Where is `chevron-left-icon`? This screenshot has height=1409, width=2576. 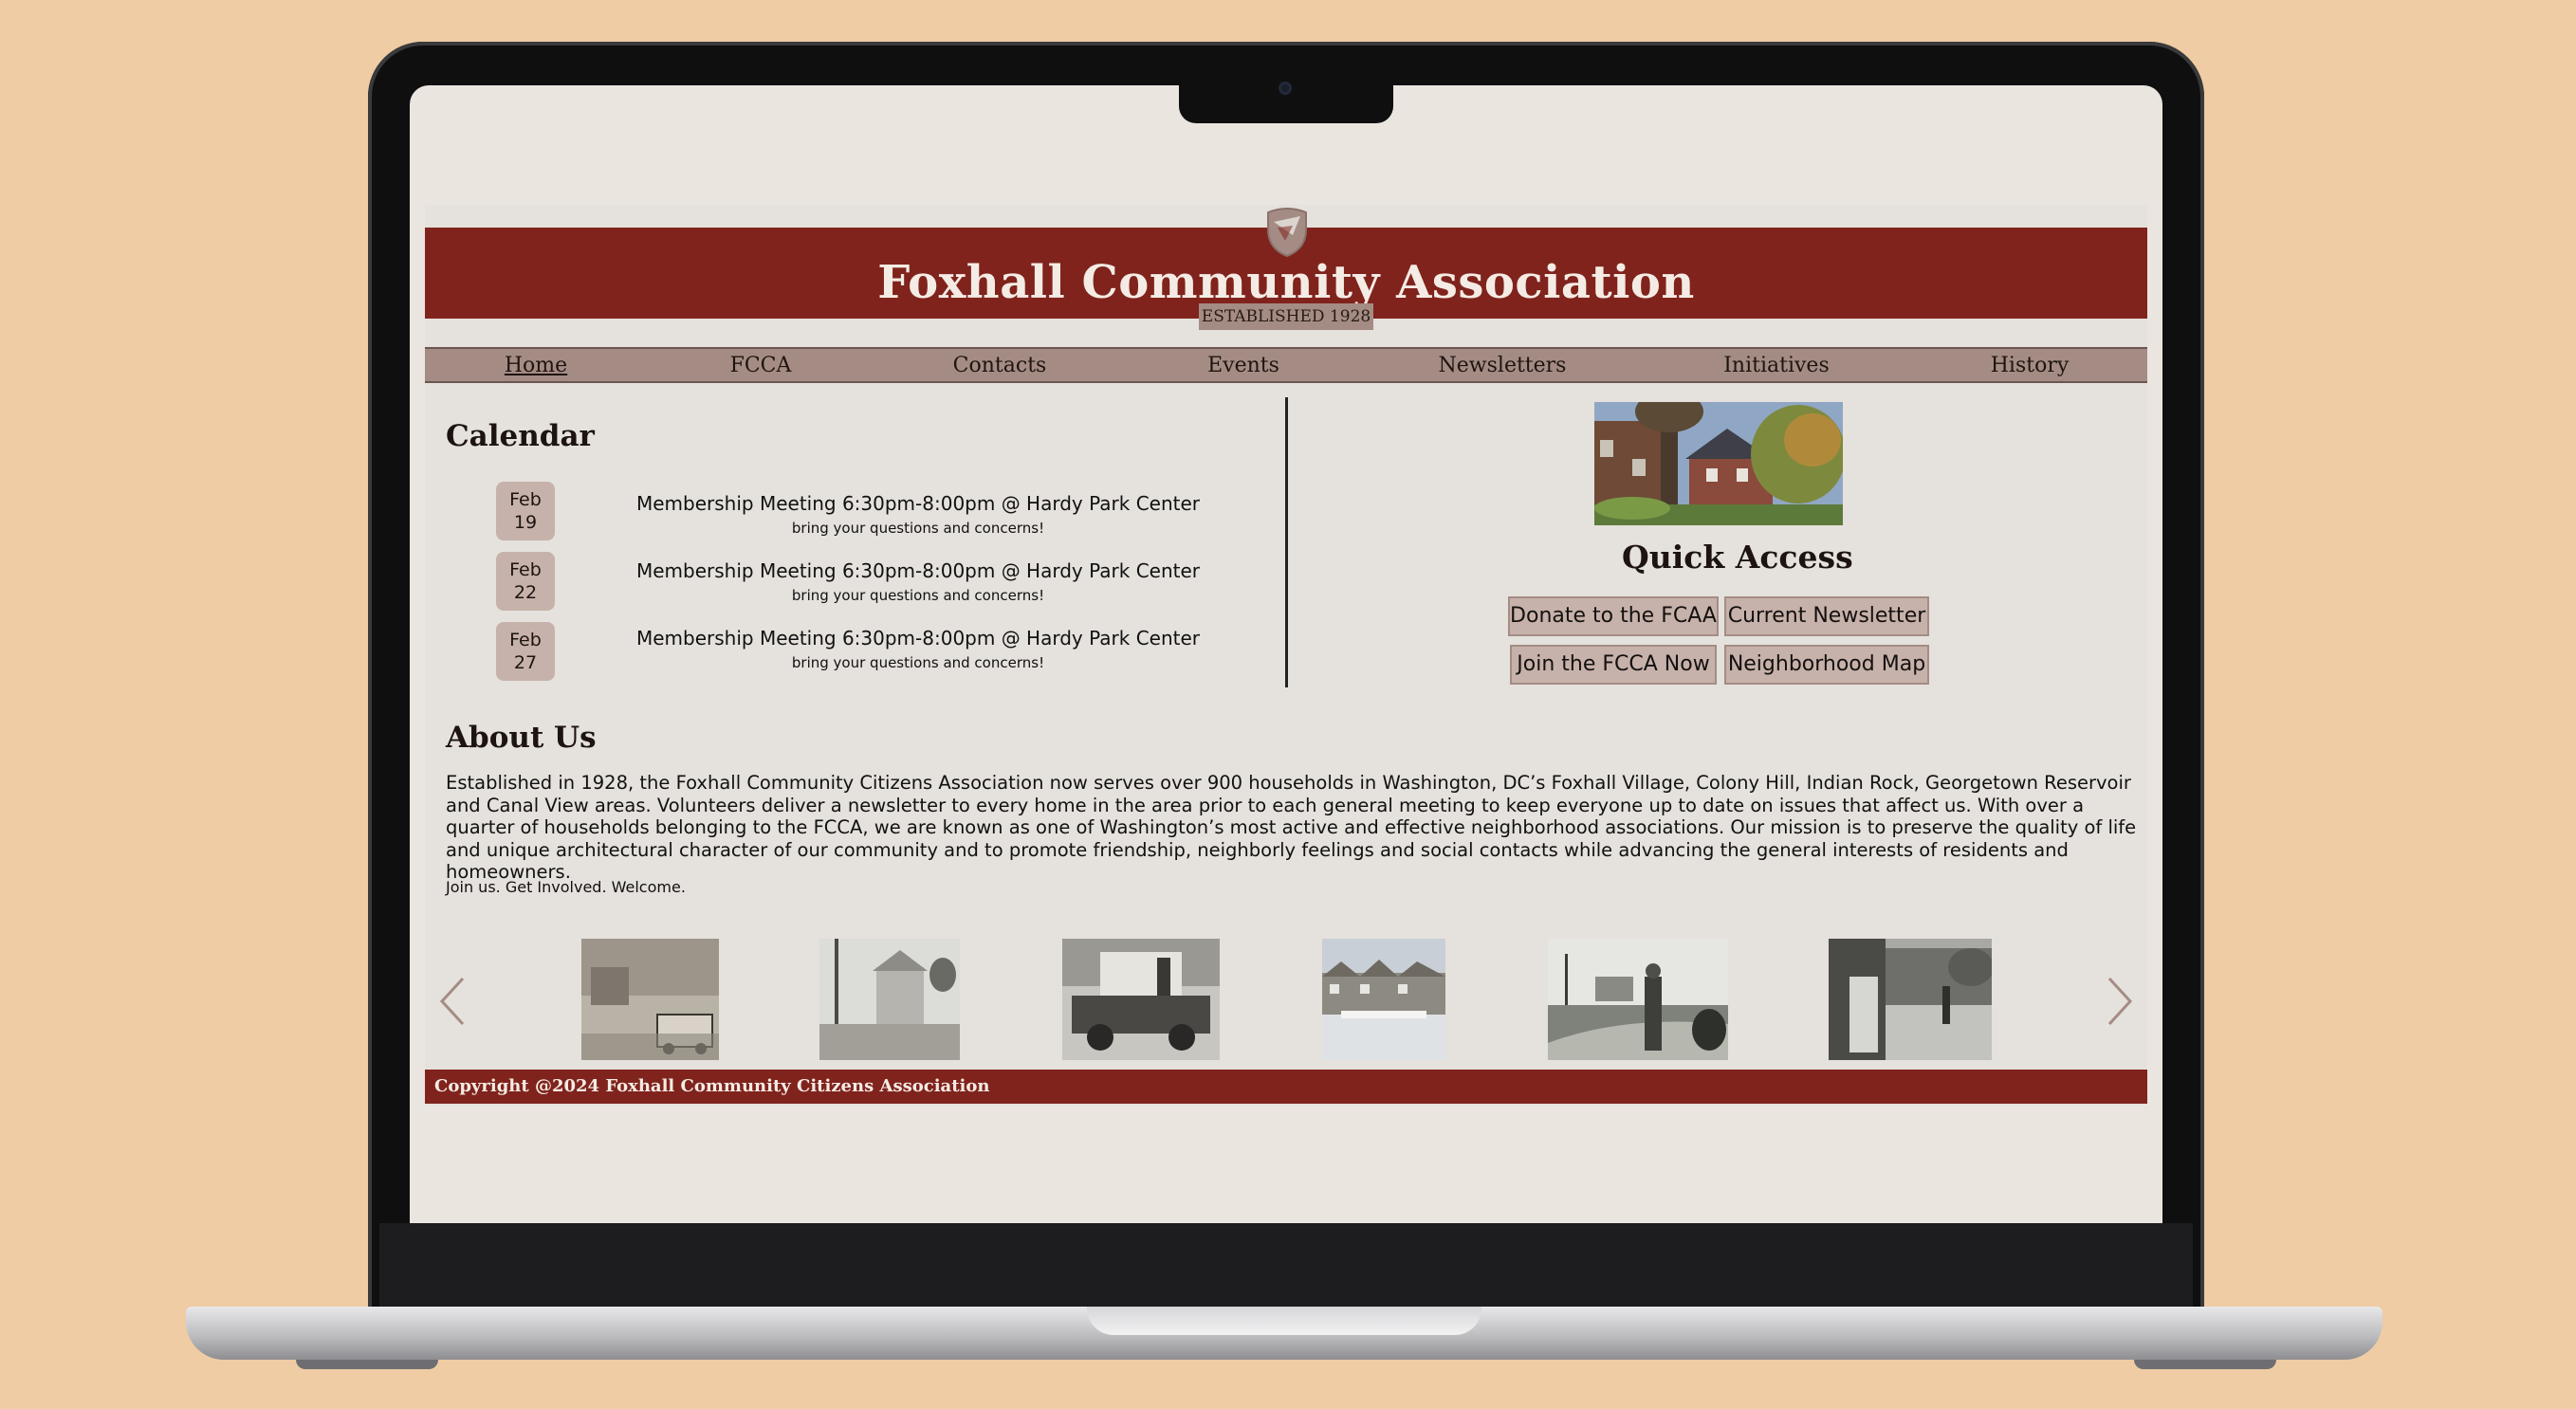
chevron-left-icon is located at coordinates (453, 1001).